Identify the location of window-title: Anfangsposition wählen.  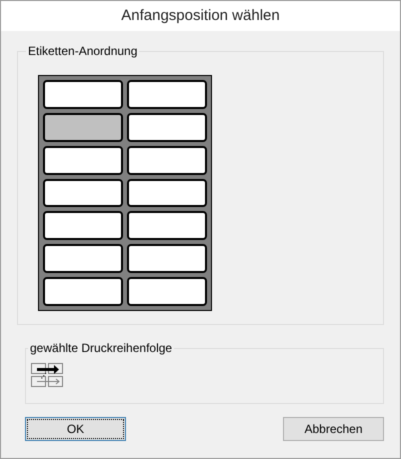
(200, 16).